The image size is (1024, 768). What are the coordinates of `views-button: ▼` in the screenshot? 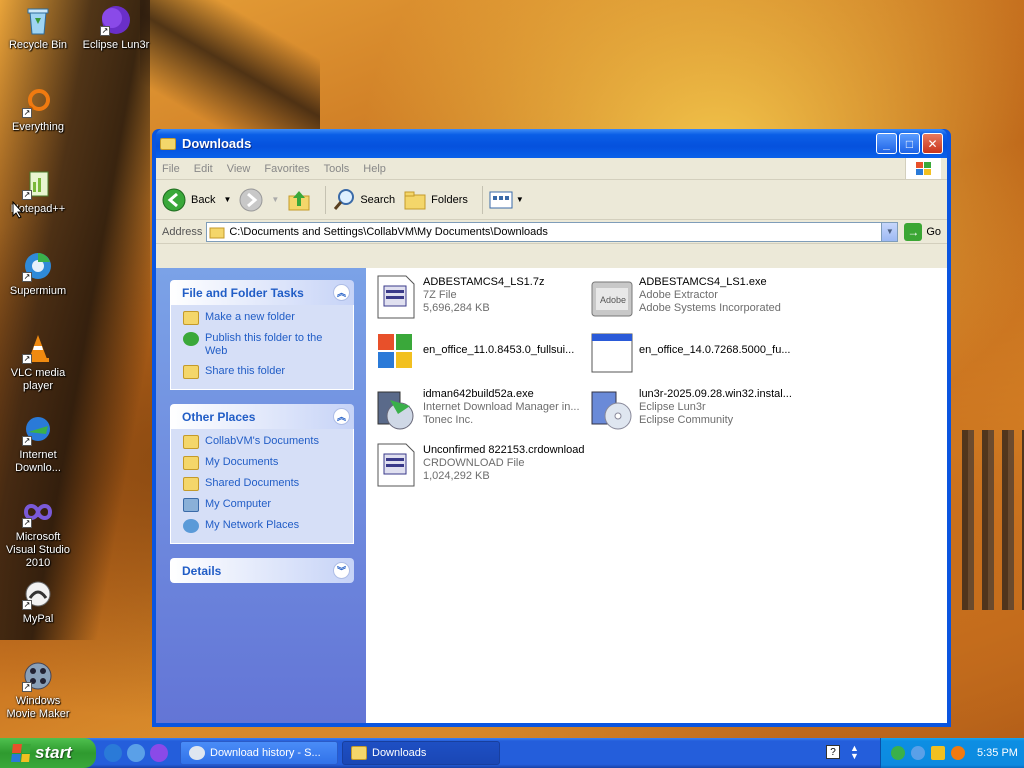 It's located at (506, 200).